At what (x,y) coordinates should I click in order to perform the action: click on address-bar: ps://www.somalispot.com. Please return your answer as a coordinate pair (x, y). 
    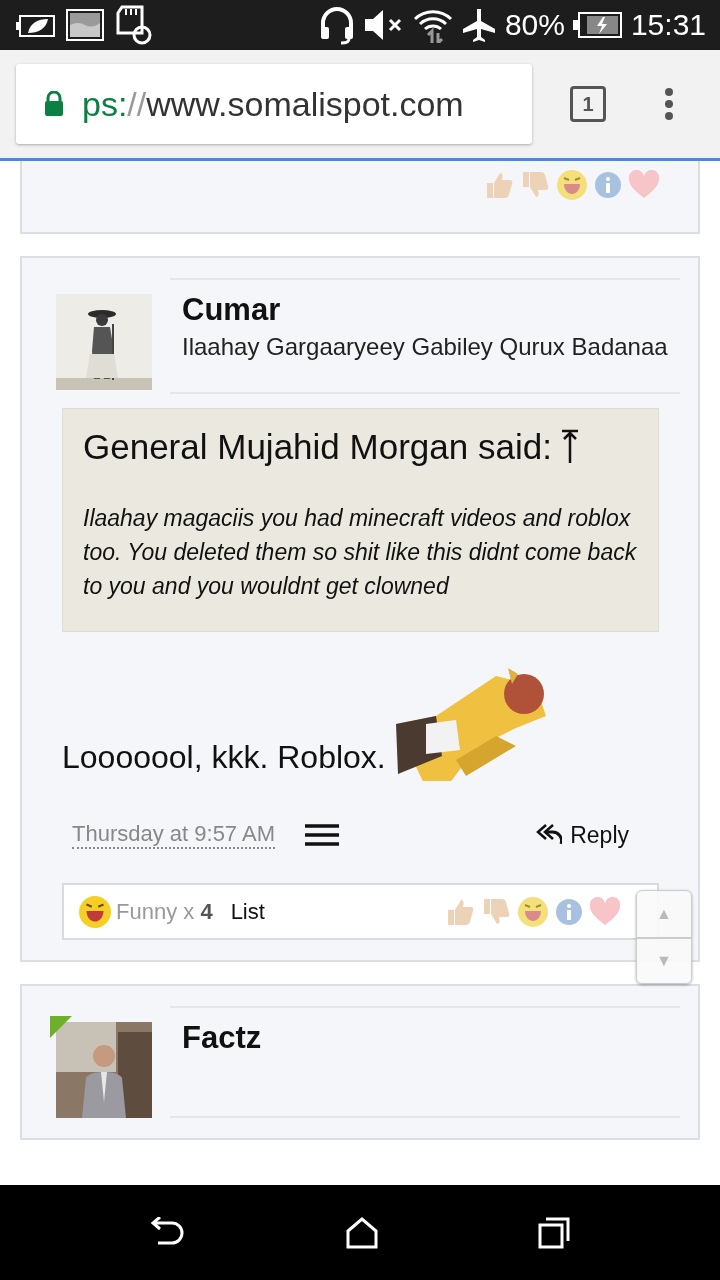
    Looking at the image, I should click on (274, 104).